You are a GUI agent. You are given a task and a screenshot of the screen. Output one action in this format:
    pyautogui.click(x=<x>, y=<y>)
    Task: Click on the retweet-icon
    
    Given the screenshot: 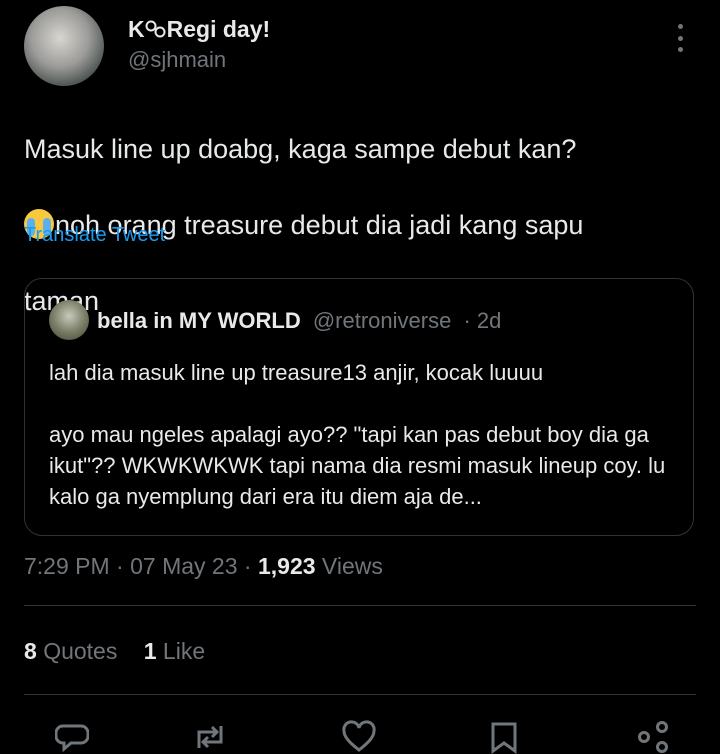 What is the action you would take?
    pyautogui.click(x=210, y=737)
    